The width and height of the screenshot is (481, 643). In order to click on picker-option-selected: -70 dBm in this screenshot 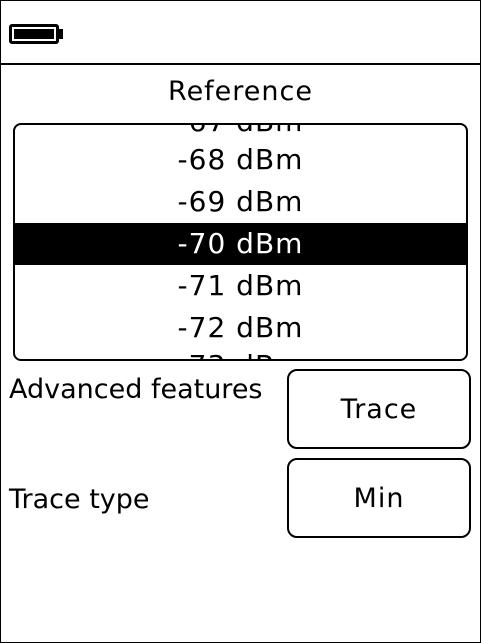, I will do `click(240, 244)`.